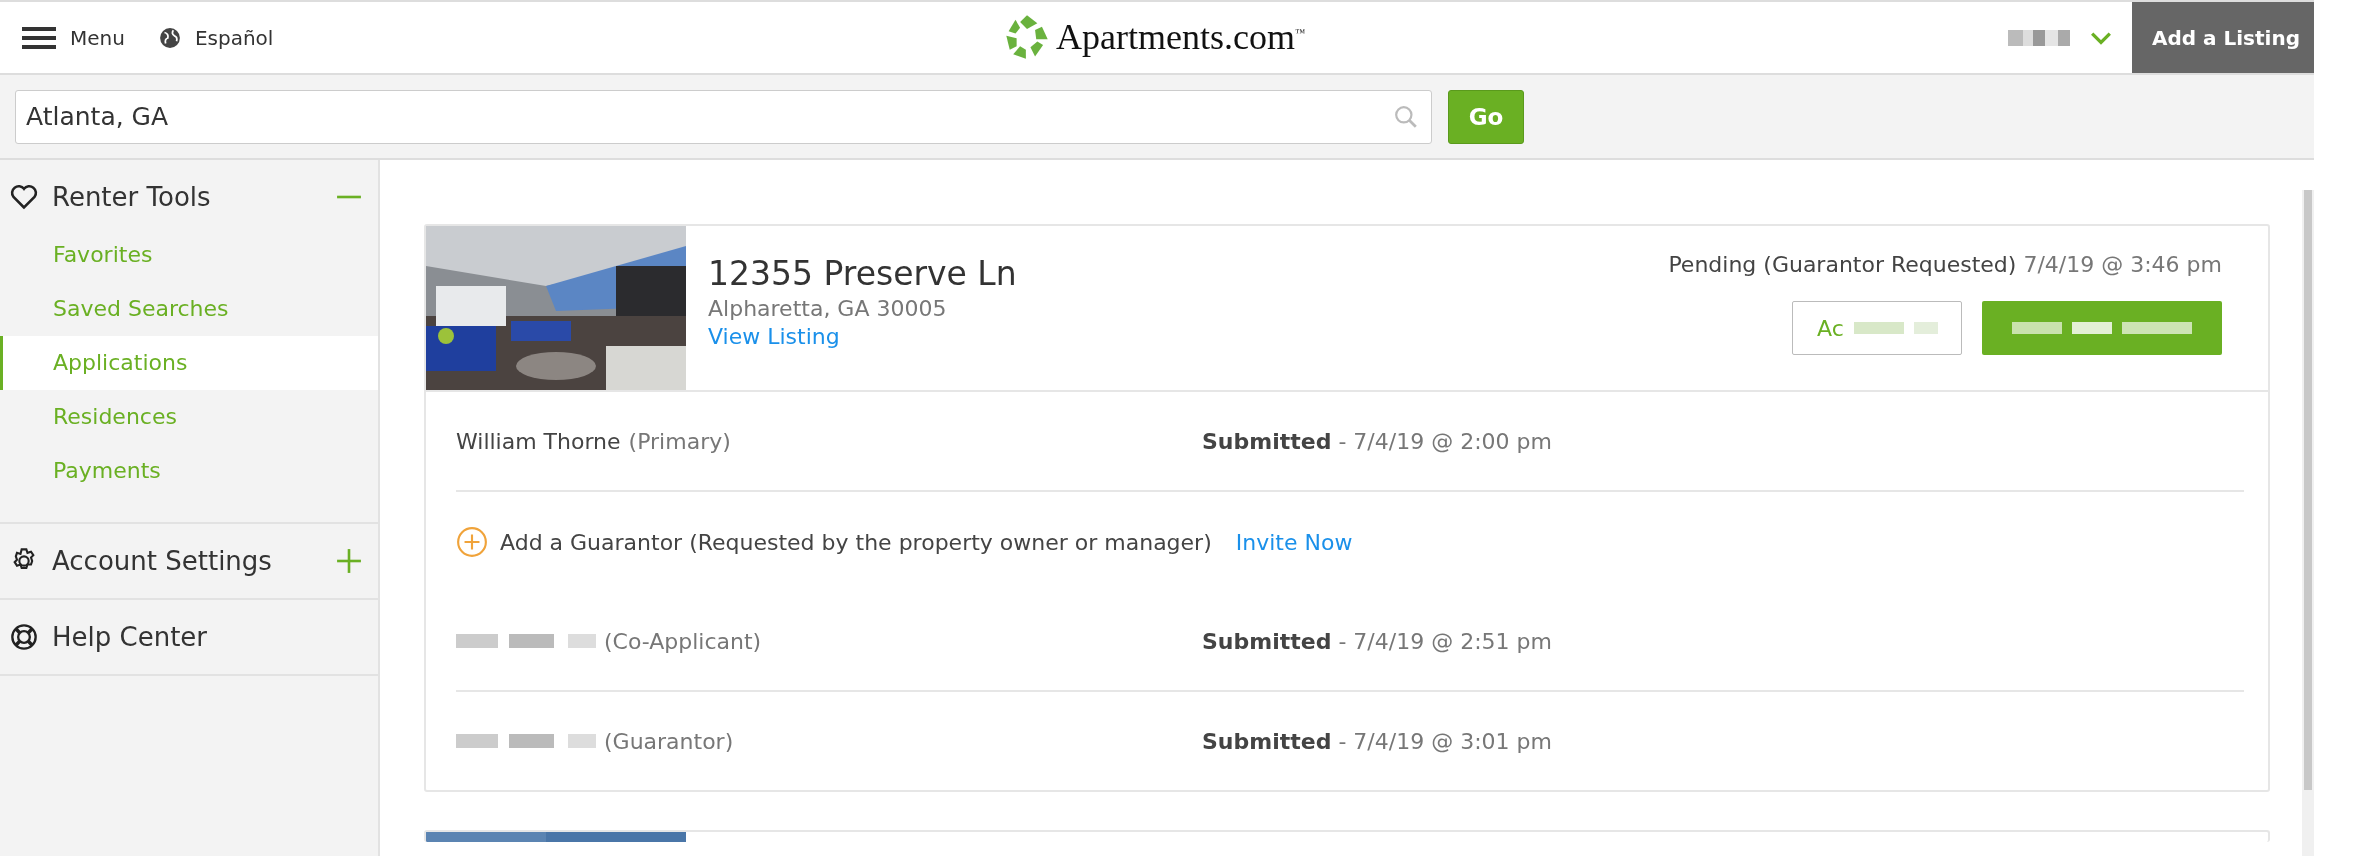 The image size is (2359, 856). I want to click on sidebar-heading: Help Center, so click(189, 637).